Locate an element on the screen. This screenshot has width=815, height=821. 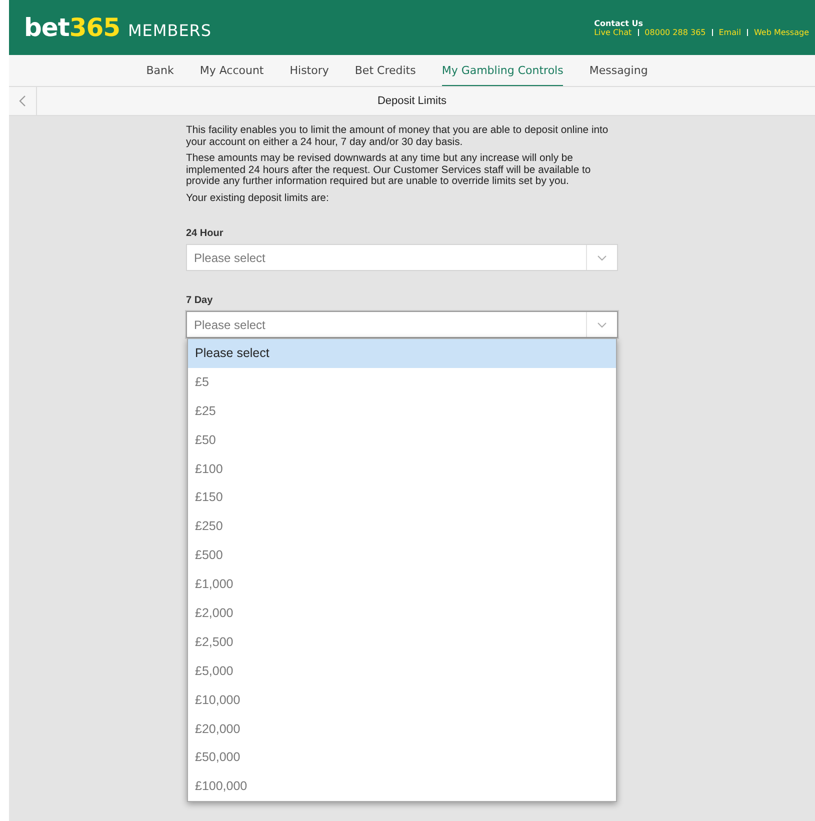
paragraph: This facility enables you to limit the amount of money that you are able to deposit online into your account on either a 24 hour, 7 day and/or 30 day basis. is located at coordinates (398, 136).